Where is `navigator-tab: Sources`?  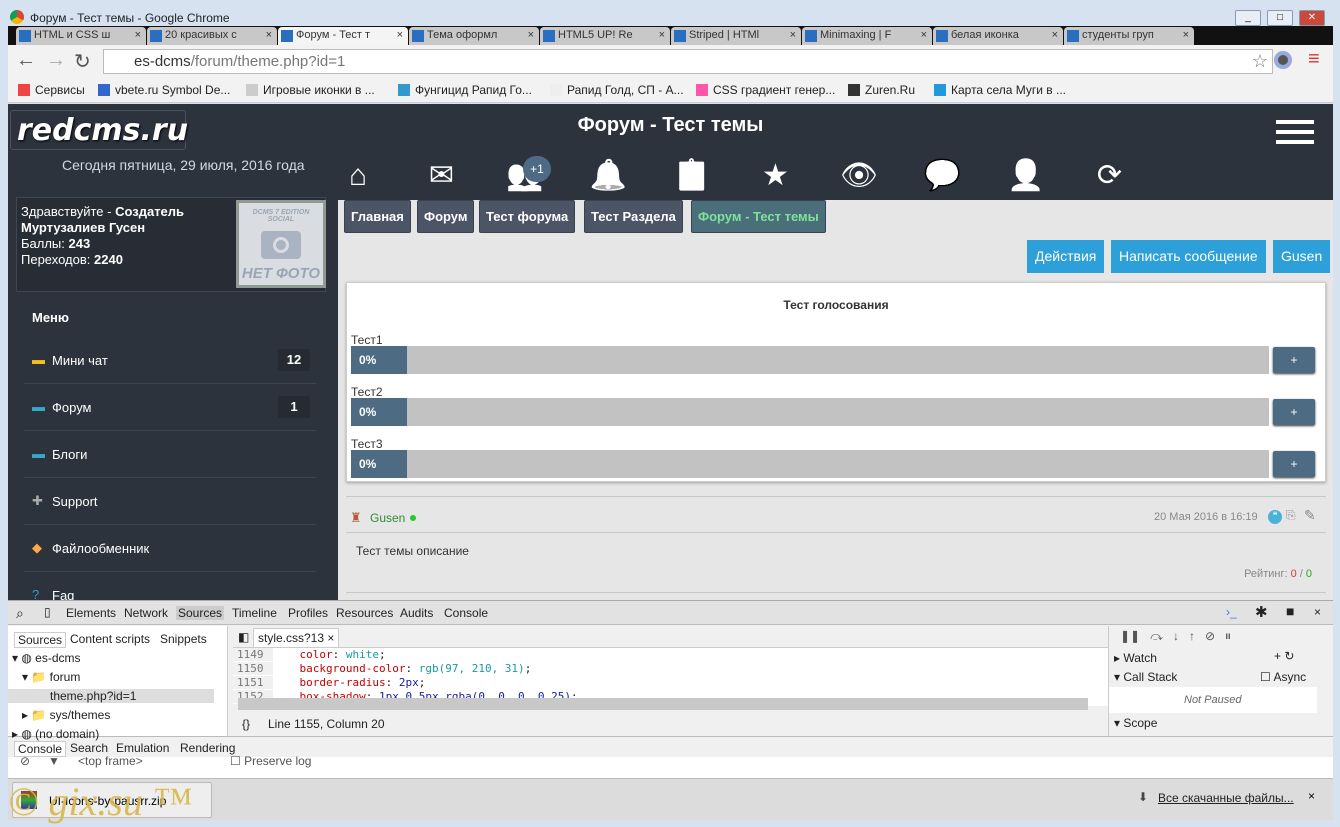
navigator-tab: Sources is located at coordinates (40, 640).